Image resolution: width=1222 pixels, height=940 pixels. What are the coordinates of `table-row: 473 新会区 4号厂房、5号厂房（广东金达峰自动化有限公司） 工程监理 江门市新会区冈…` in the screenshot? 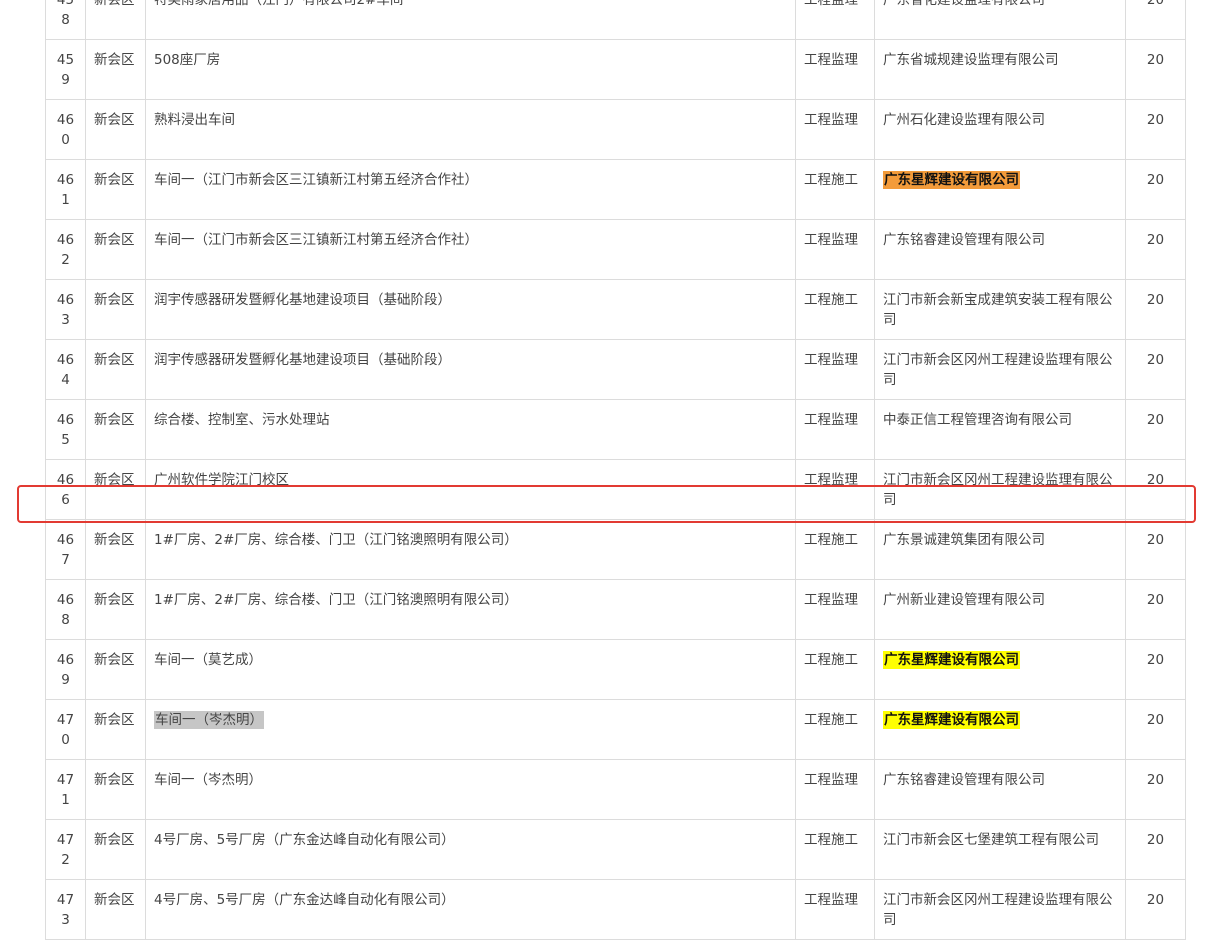 It's located at (615, 909).